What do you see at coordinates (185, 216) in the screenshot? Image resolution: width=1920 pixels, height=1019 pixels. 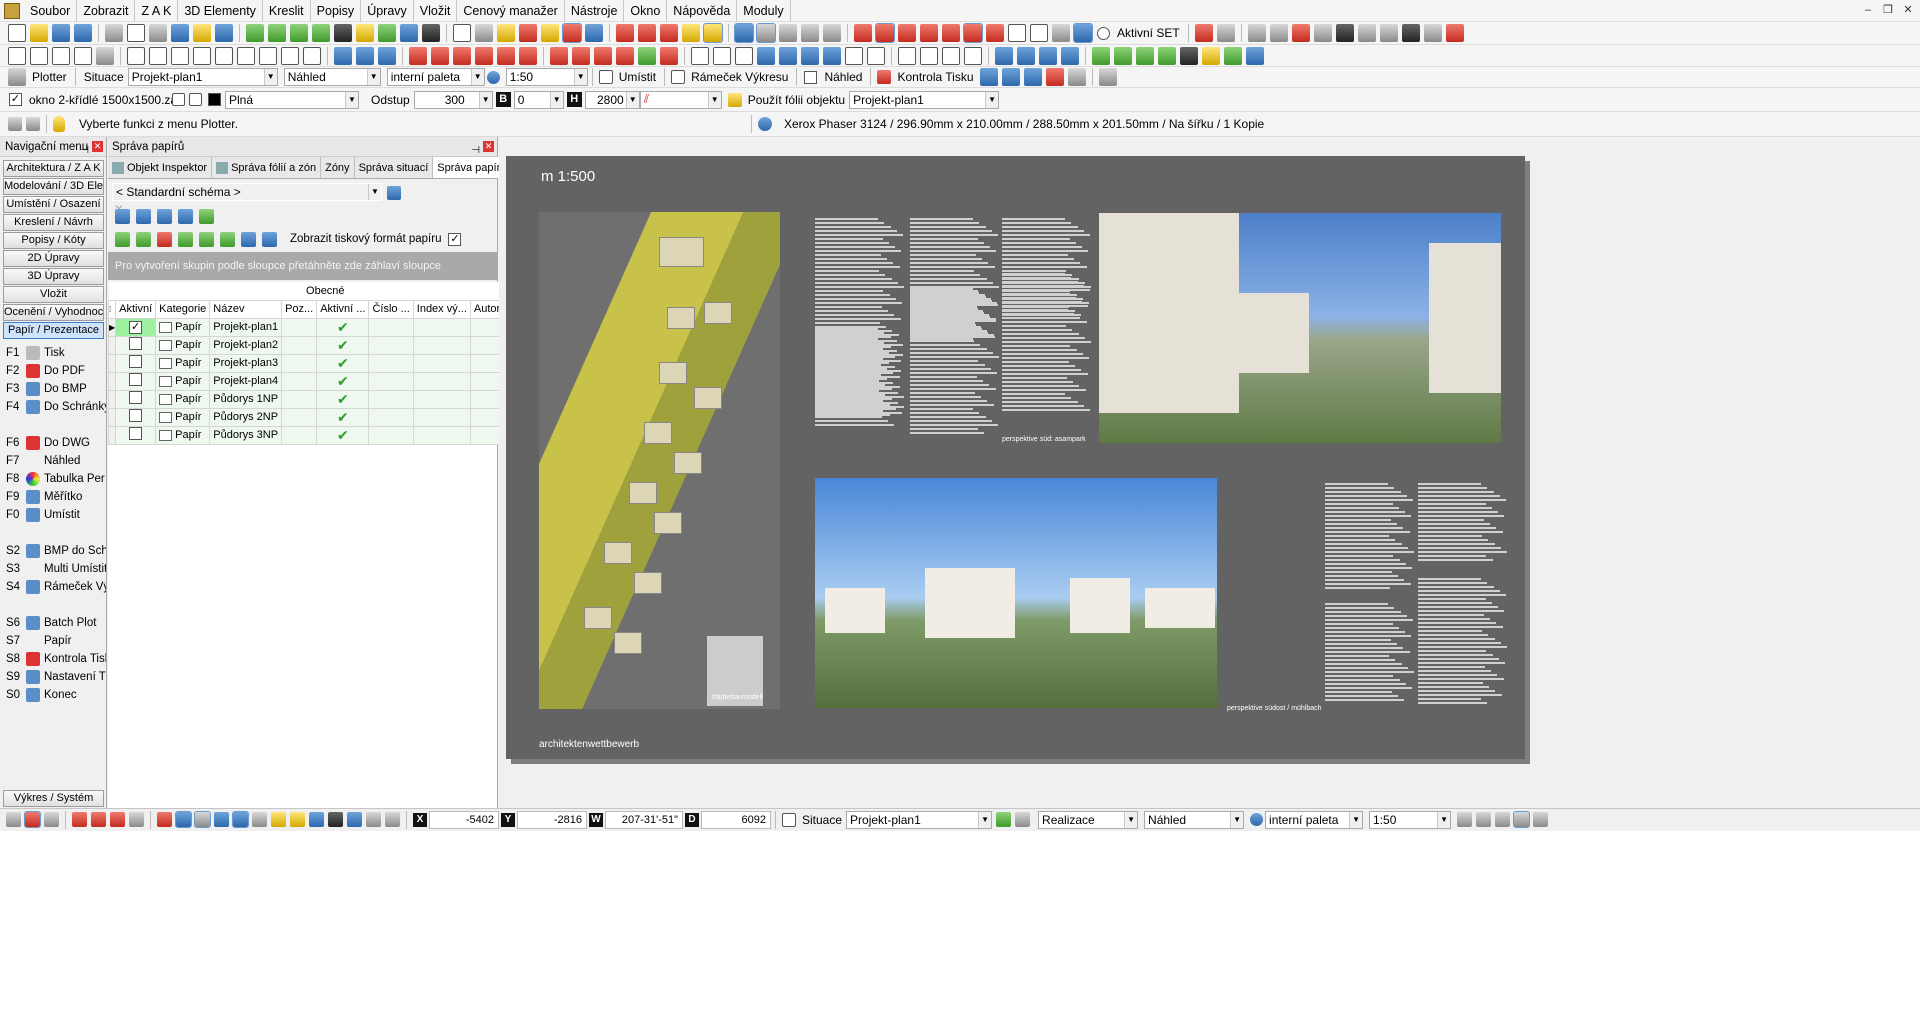 I see `paper-print-icon` at bounding box center [185, 216].